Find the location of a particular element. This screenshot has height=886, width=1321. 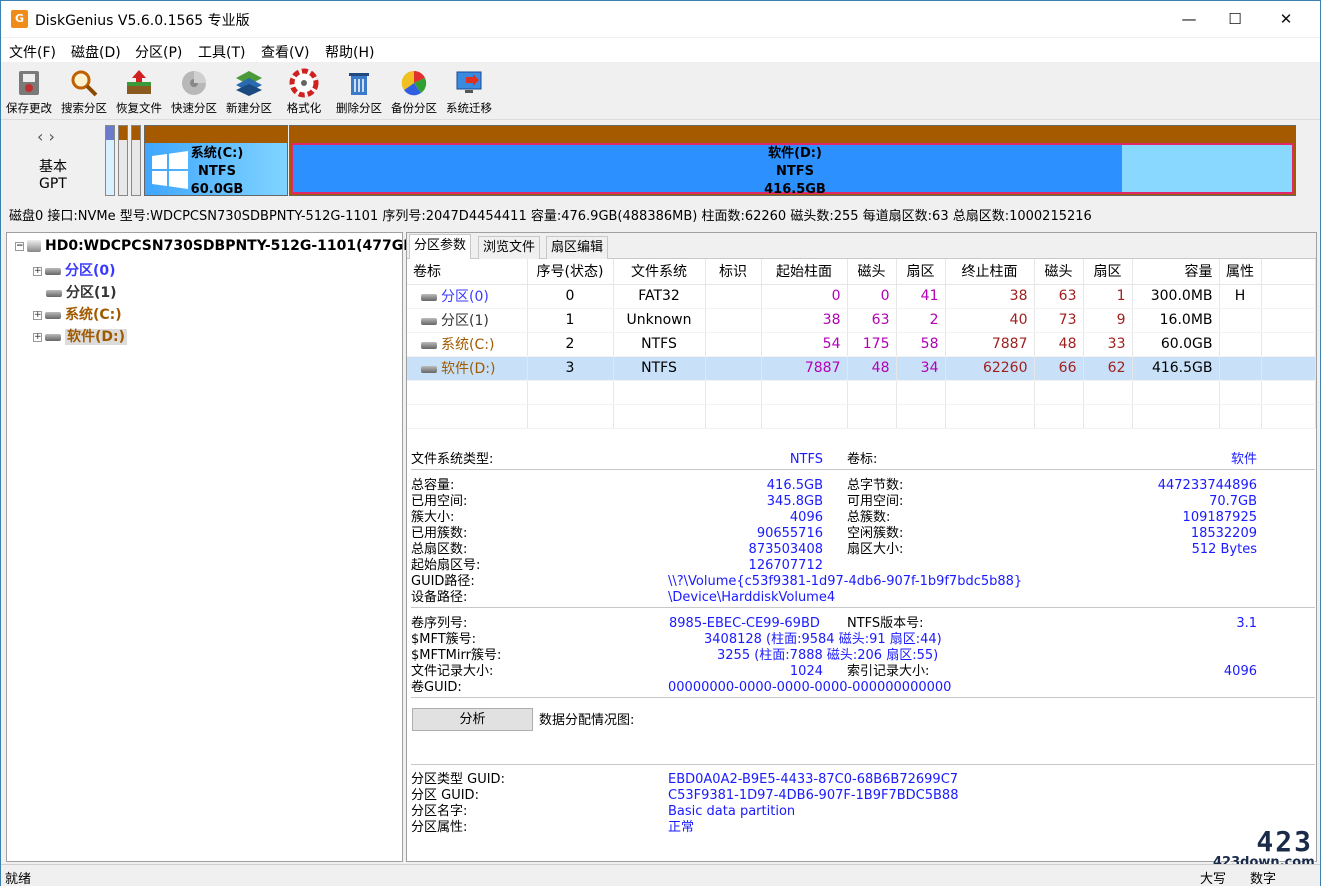

fs-type-value: NTFS is located at coordinates (806, 459).